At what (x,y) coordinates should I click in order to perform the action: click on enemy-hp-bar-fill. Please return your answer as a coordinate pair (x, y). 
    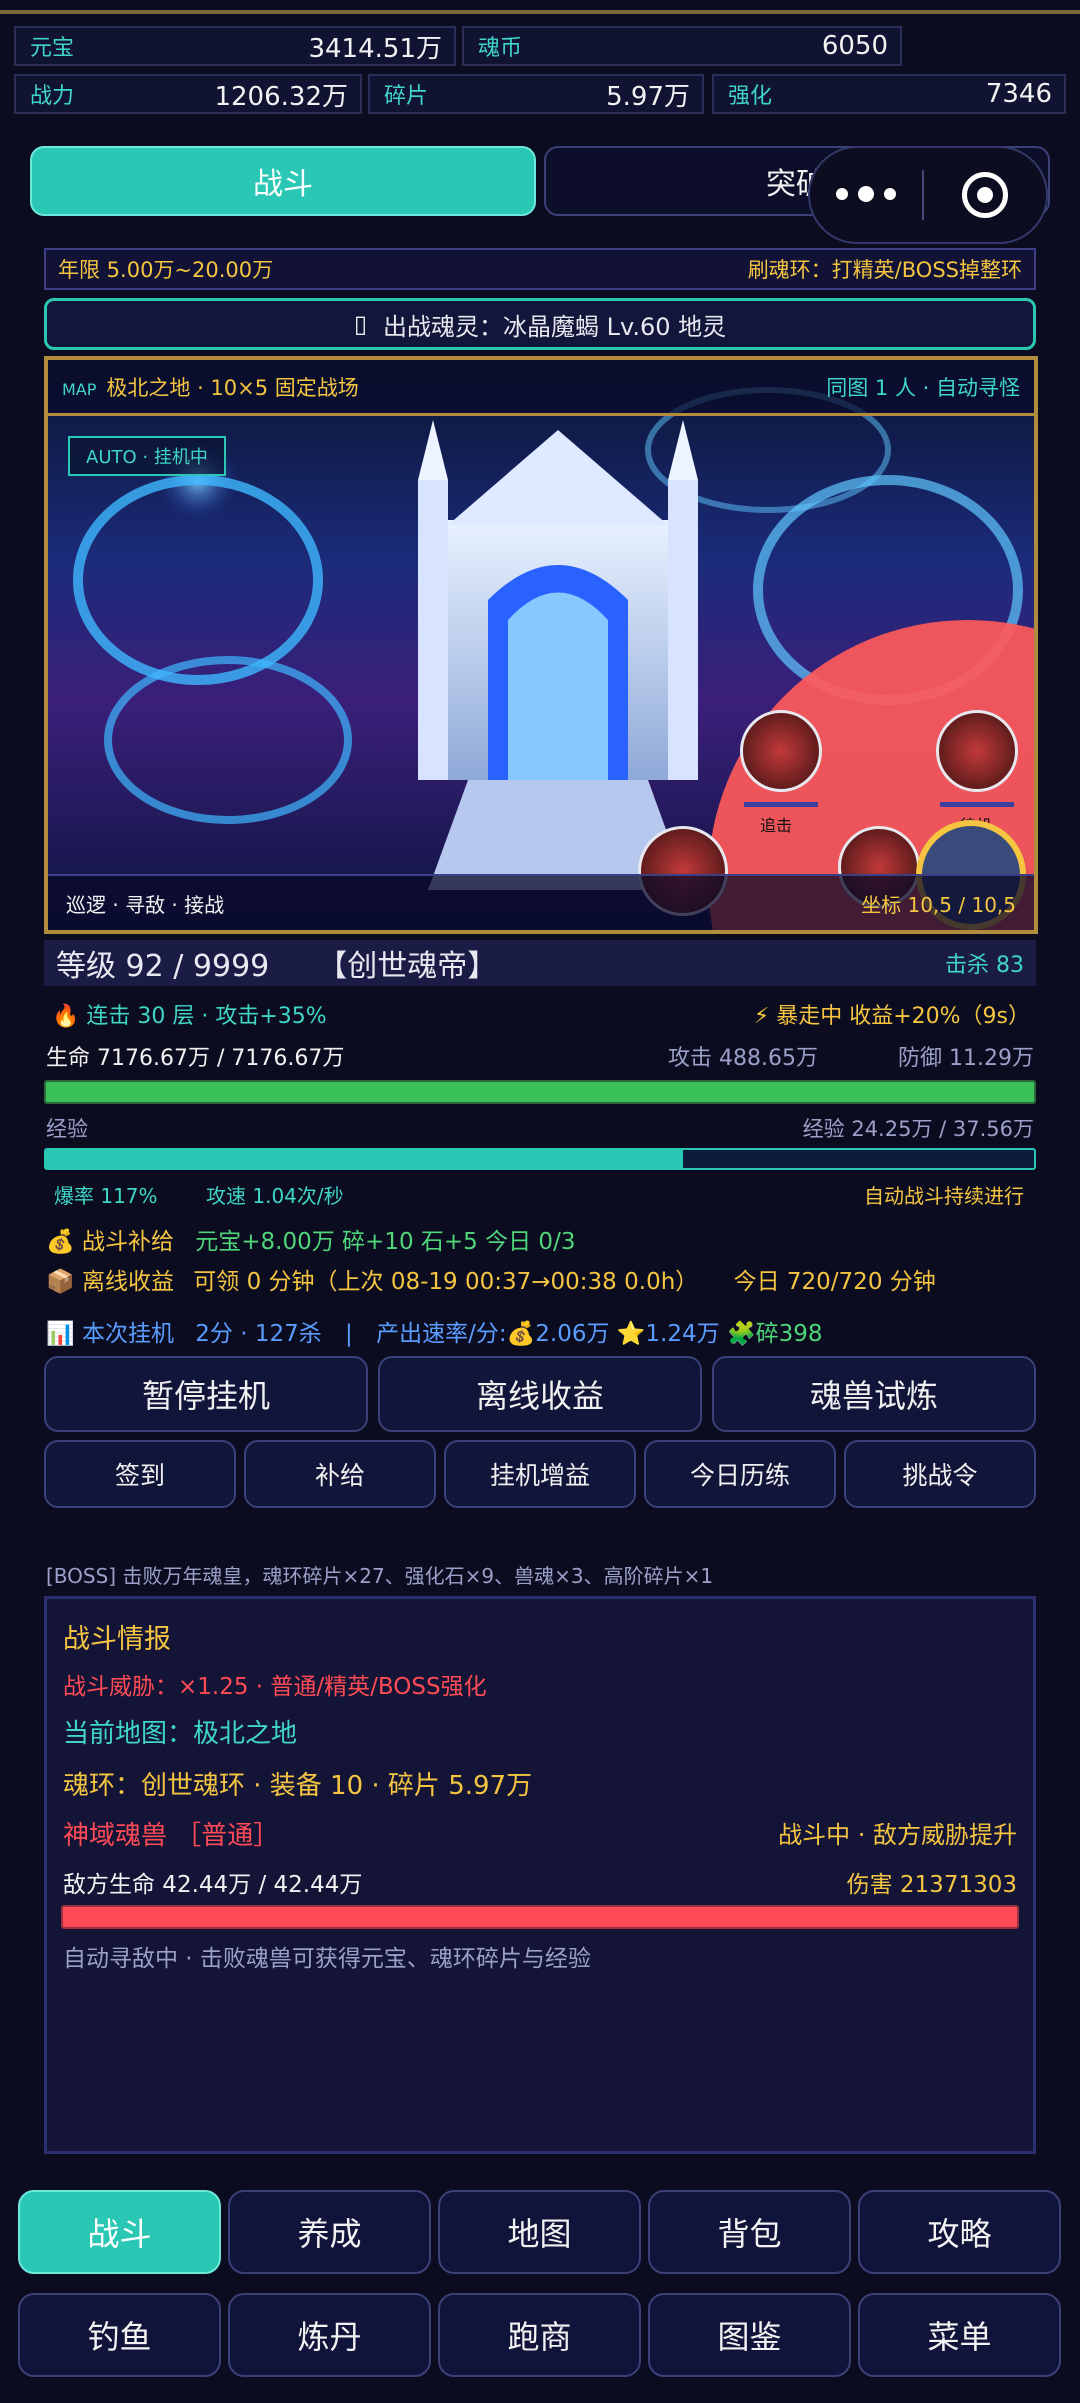
    Looking at the image, I should click on (540, 1917).